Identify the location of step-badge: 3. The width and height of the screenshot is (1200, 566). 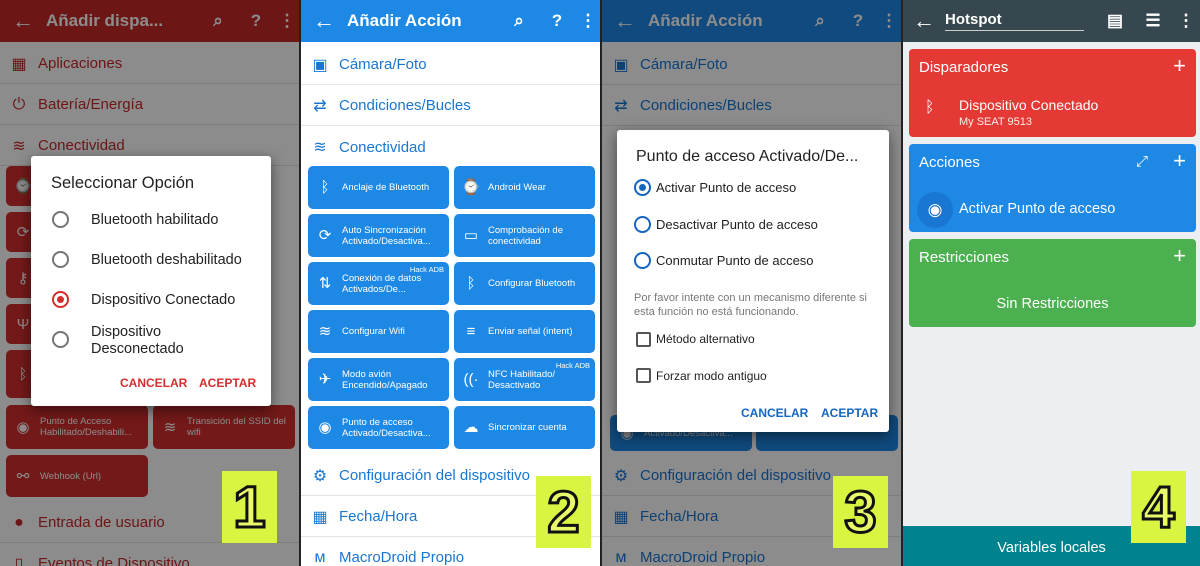
(860, 512).